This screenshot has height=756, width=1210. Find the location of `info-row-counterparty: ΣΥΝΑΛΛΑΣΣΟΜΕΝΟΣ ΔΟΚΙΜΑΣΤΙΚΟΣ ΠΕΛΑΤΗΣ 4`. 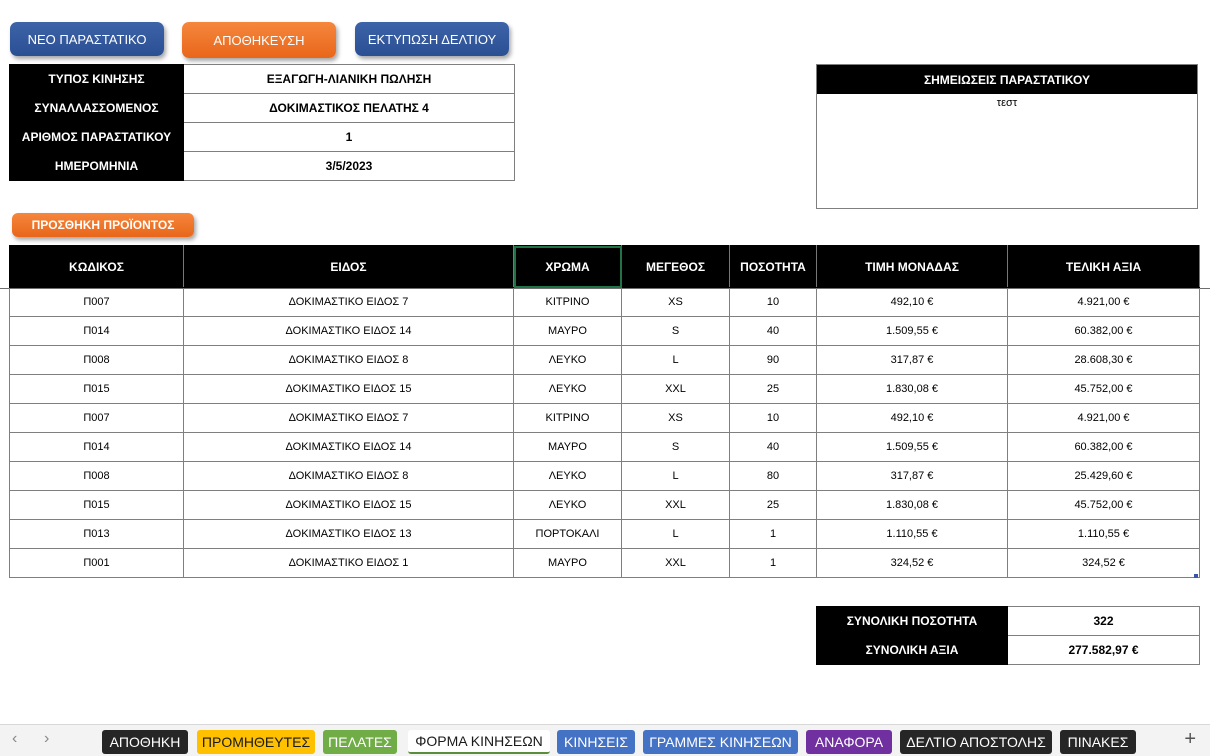

info-row-counterparty: ΣΥΝΑΛΛΑΣΣΟΜΕΝΟΣ ΔΟΚΙΜΑΣΤΙΚΟΣ ΠΕΛΑΤΗΣ 4 is located at coordinates (262, 108).